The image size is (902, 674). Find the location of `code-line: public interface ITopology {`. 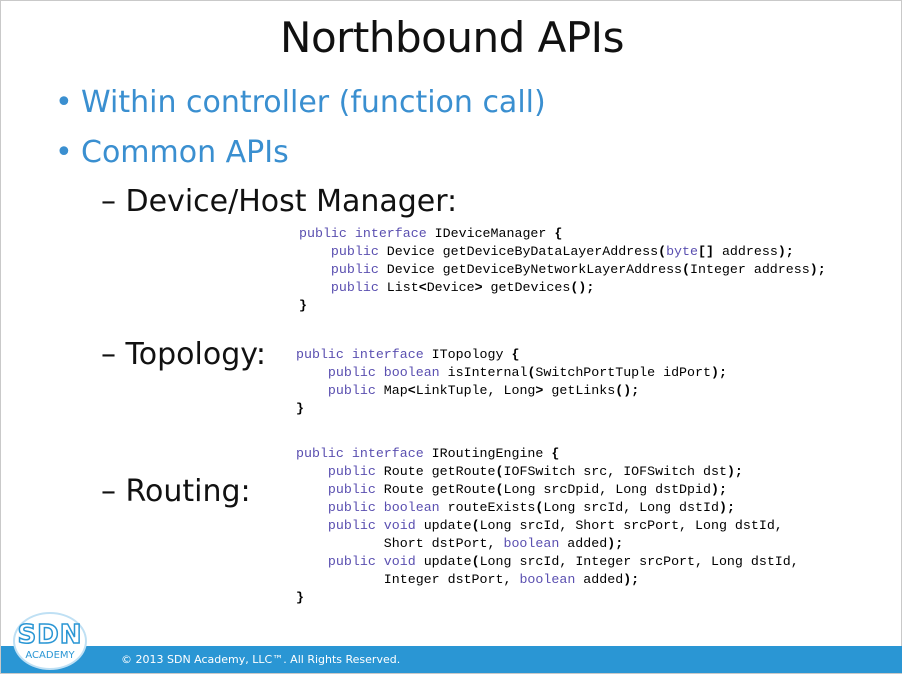

code-line: public interface ITopology { is located at coordinates (408, 354).